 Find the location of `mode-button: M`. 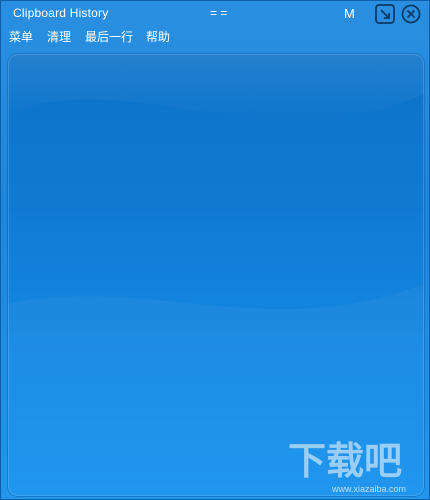

mode-button: M is located at coordinates (349, 13).